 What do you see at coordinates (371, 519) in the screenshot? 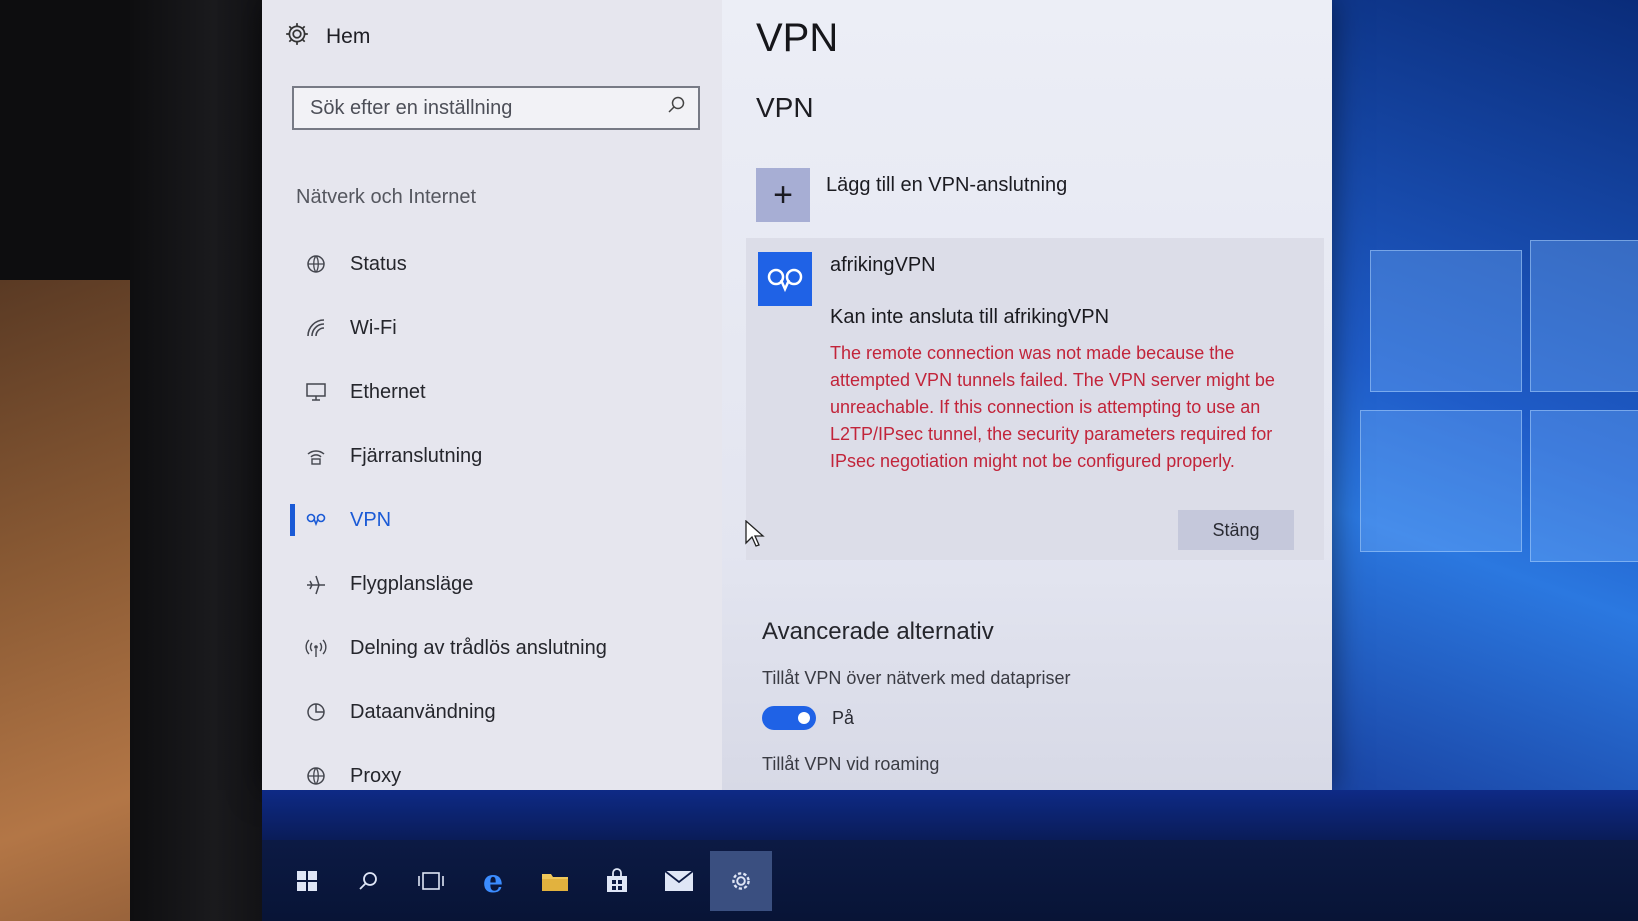
I see `nav-item-label: VPN` at bounding box center [371, 519].